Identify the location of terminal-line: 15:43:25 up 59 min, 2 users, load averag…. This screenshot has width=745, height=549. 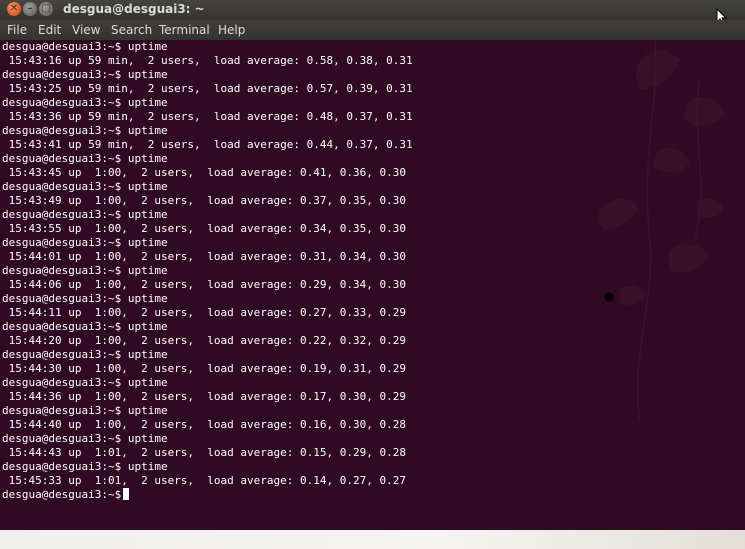
(207, 88).